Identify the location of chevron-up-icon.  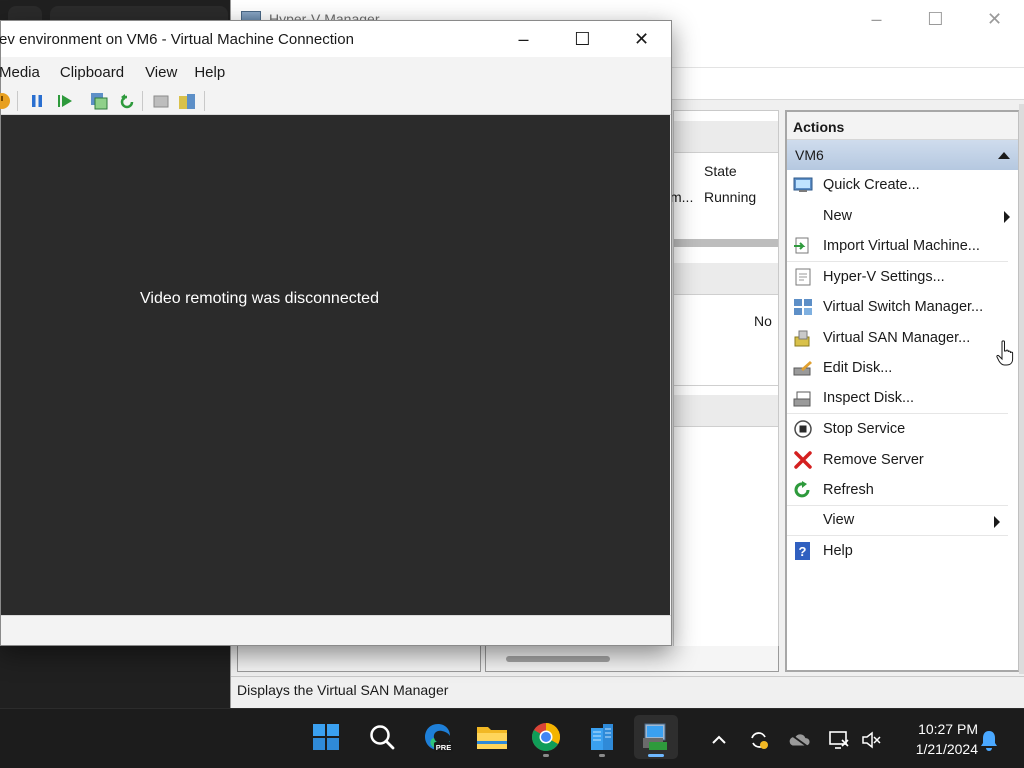
(719, 740).